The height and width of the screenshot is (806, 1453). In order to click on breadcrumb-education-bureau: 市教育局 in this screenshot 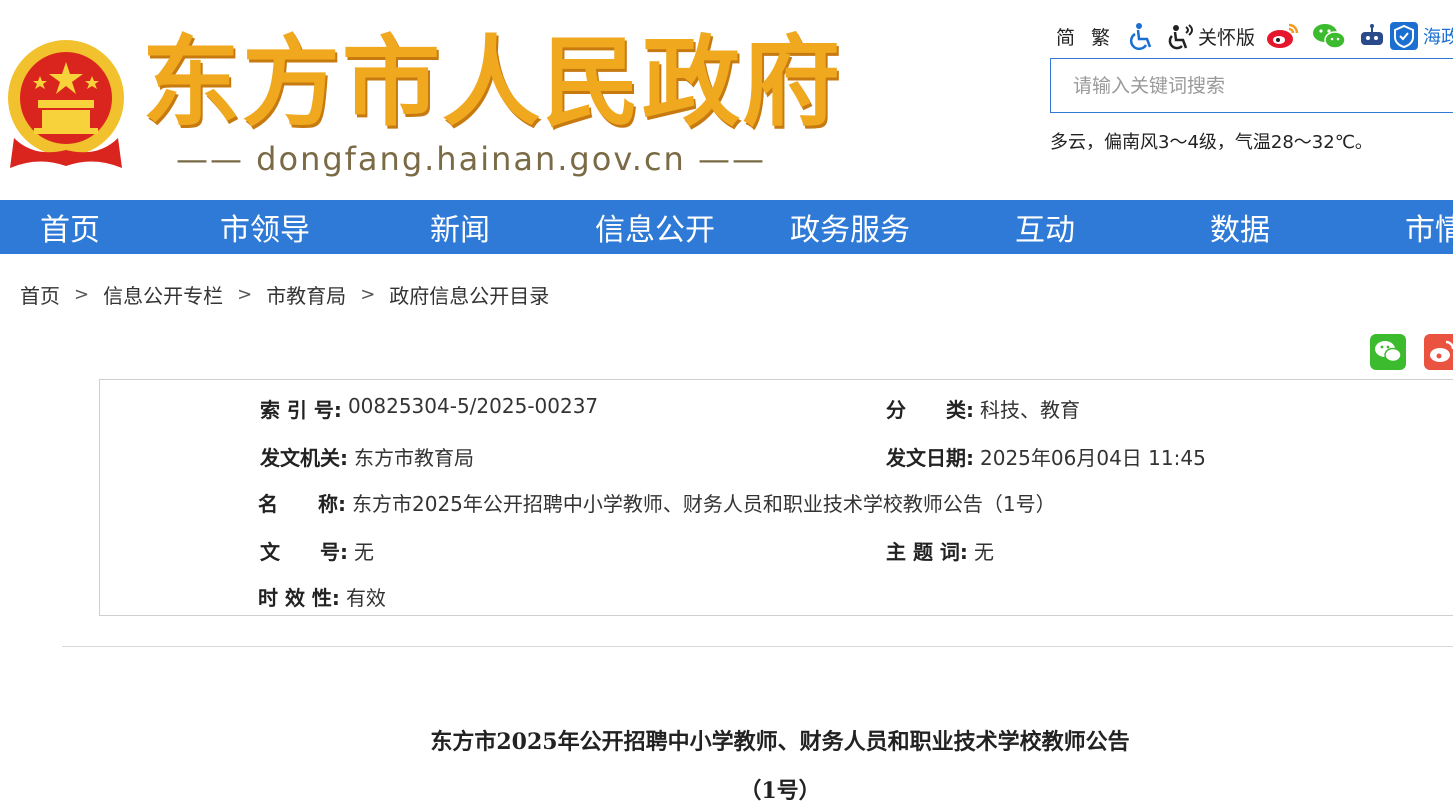, I will do `click(306, 294)`.